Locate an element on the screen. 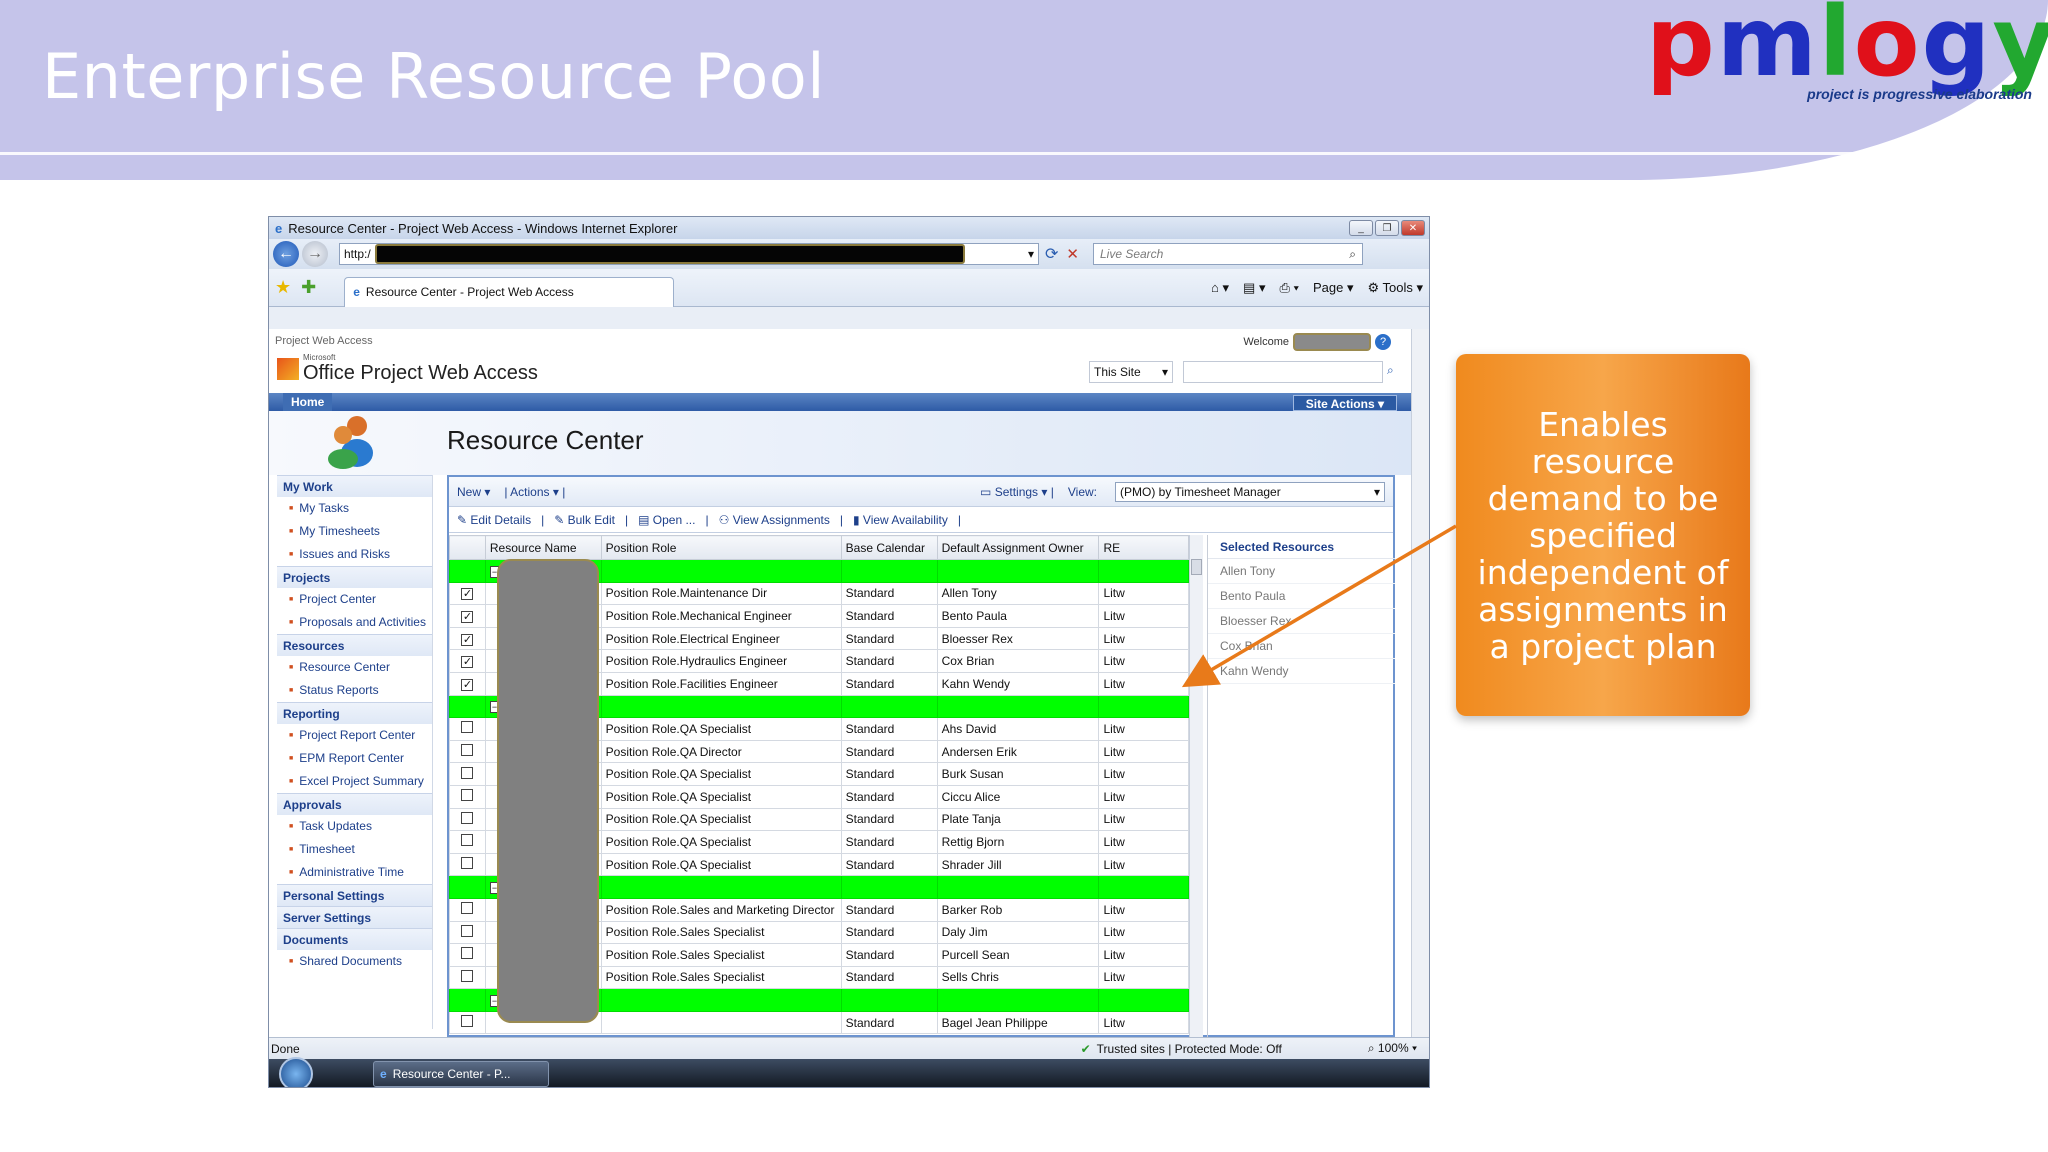 Image resolution: width=2048 pixels, height=1152 pixels. selected-resource-item: Bento Paula is located at coordinates (1301, 596).